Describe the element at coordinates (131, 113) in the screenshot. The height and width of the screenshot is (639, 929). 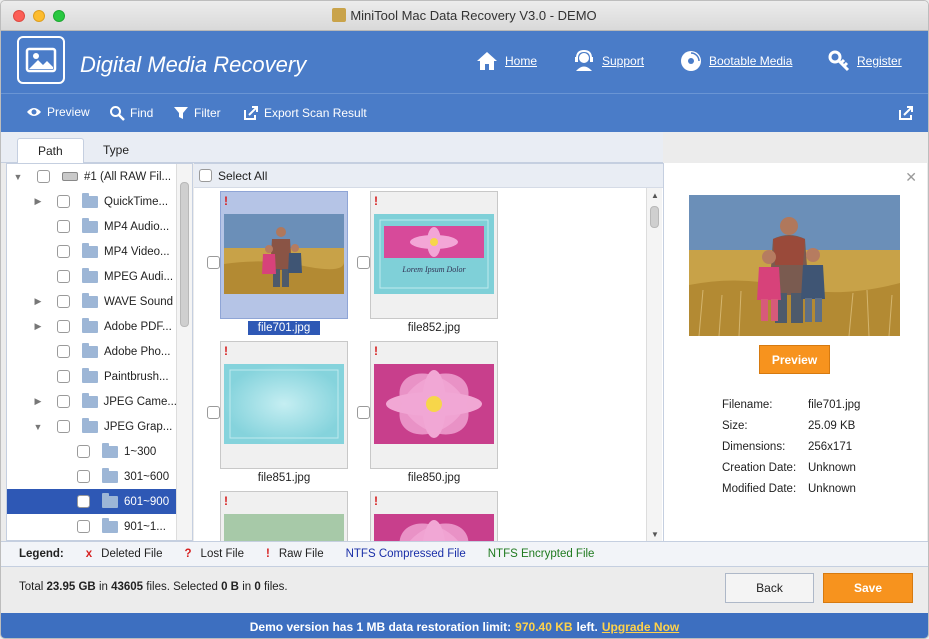
I see `find-tool-button: Find` at that location.